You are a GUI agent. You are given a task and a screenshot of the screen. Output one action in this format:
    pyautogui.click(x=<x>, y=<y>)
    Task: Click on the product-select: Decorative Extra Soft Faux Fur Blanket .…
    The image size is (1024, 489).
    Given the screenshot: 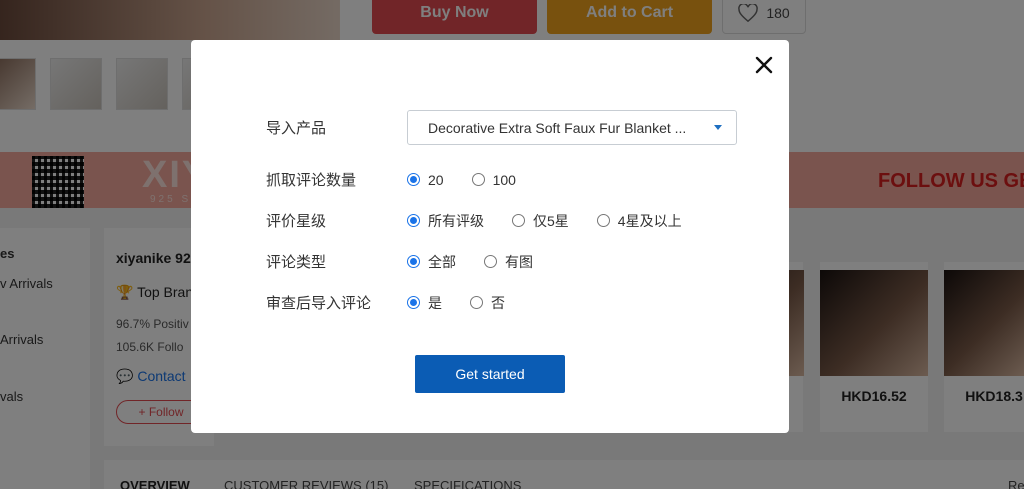 What is the action you would take?
    pyautogui.click(x=572, y=127)
    